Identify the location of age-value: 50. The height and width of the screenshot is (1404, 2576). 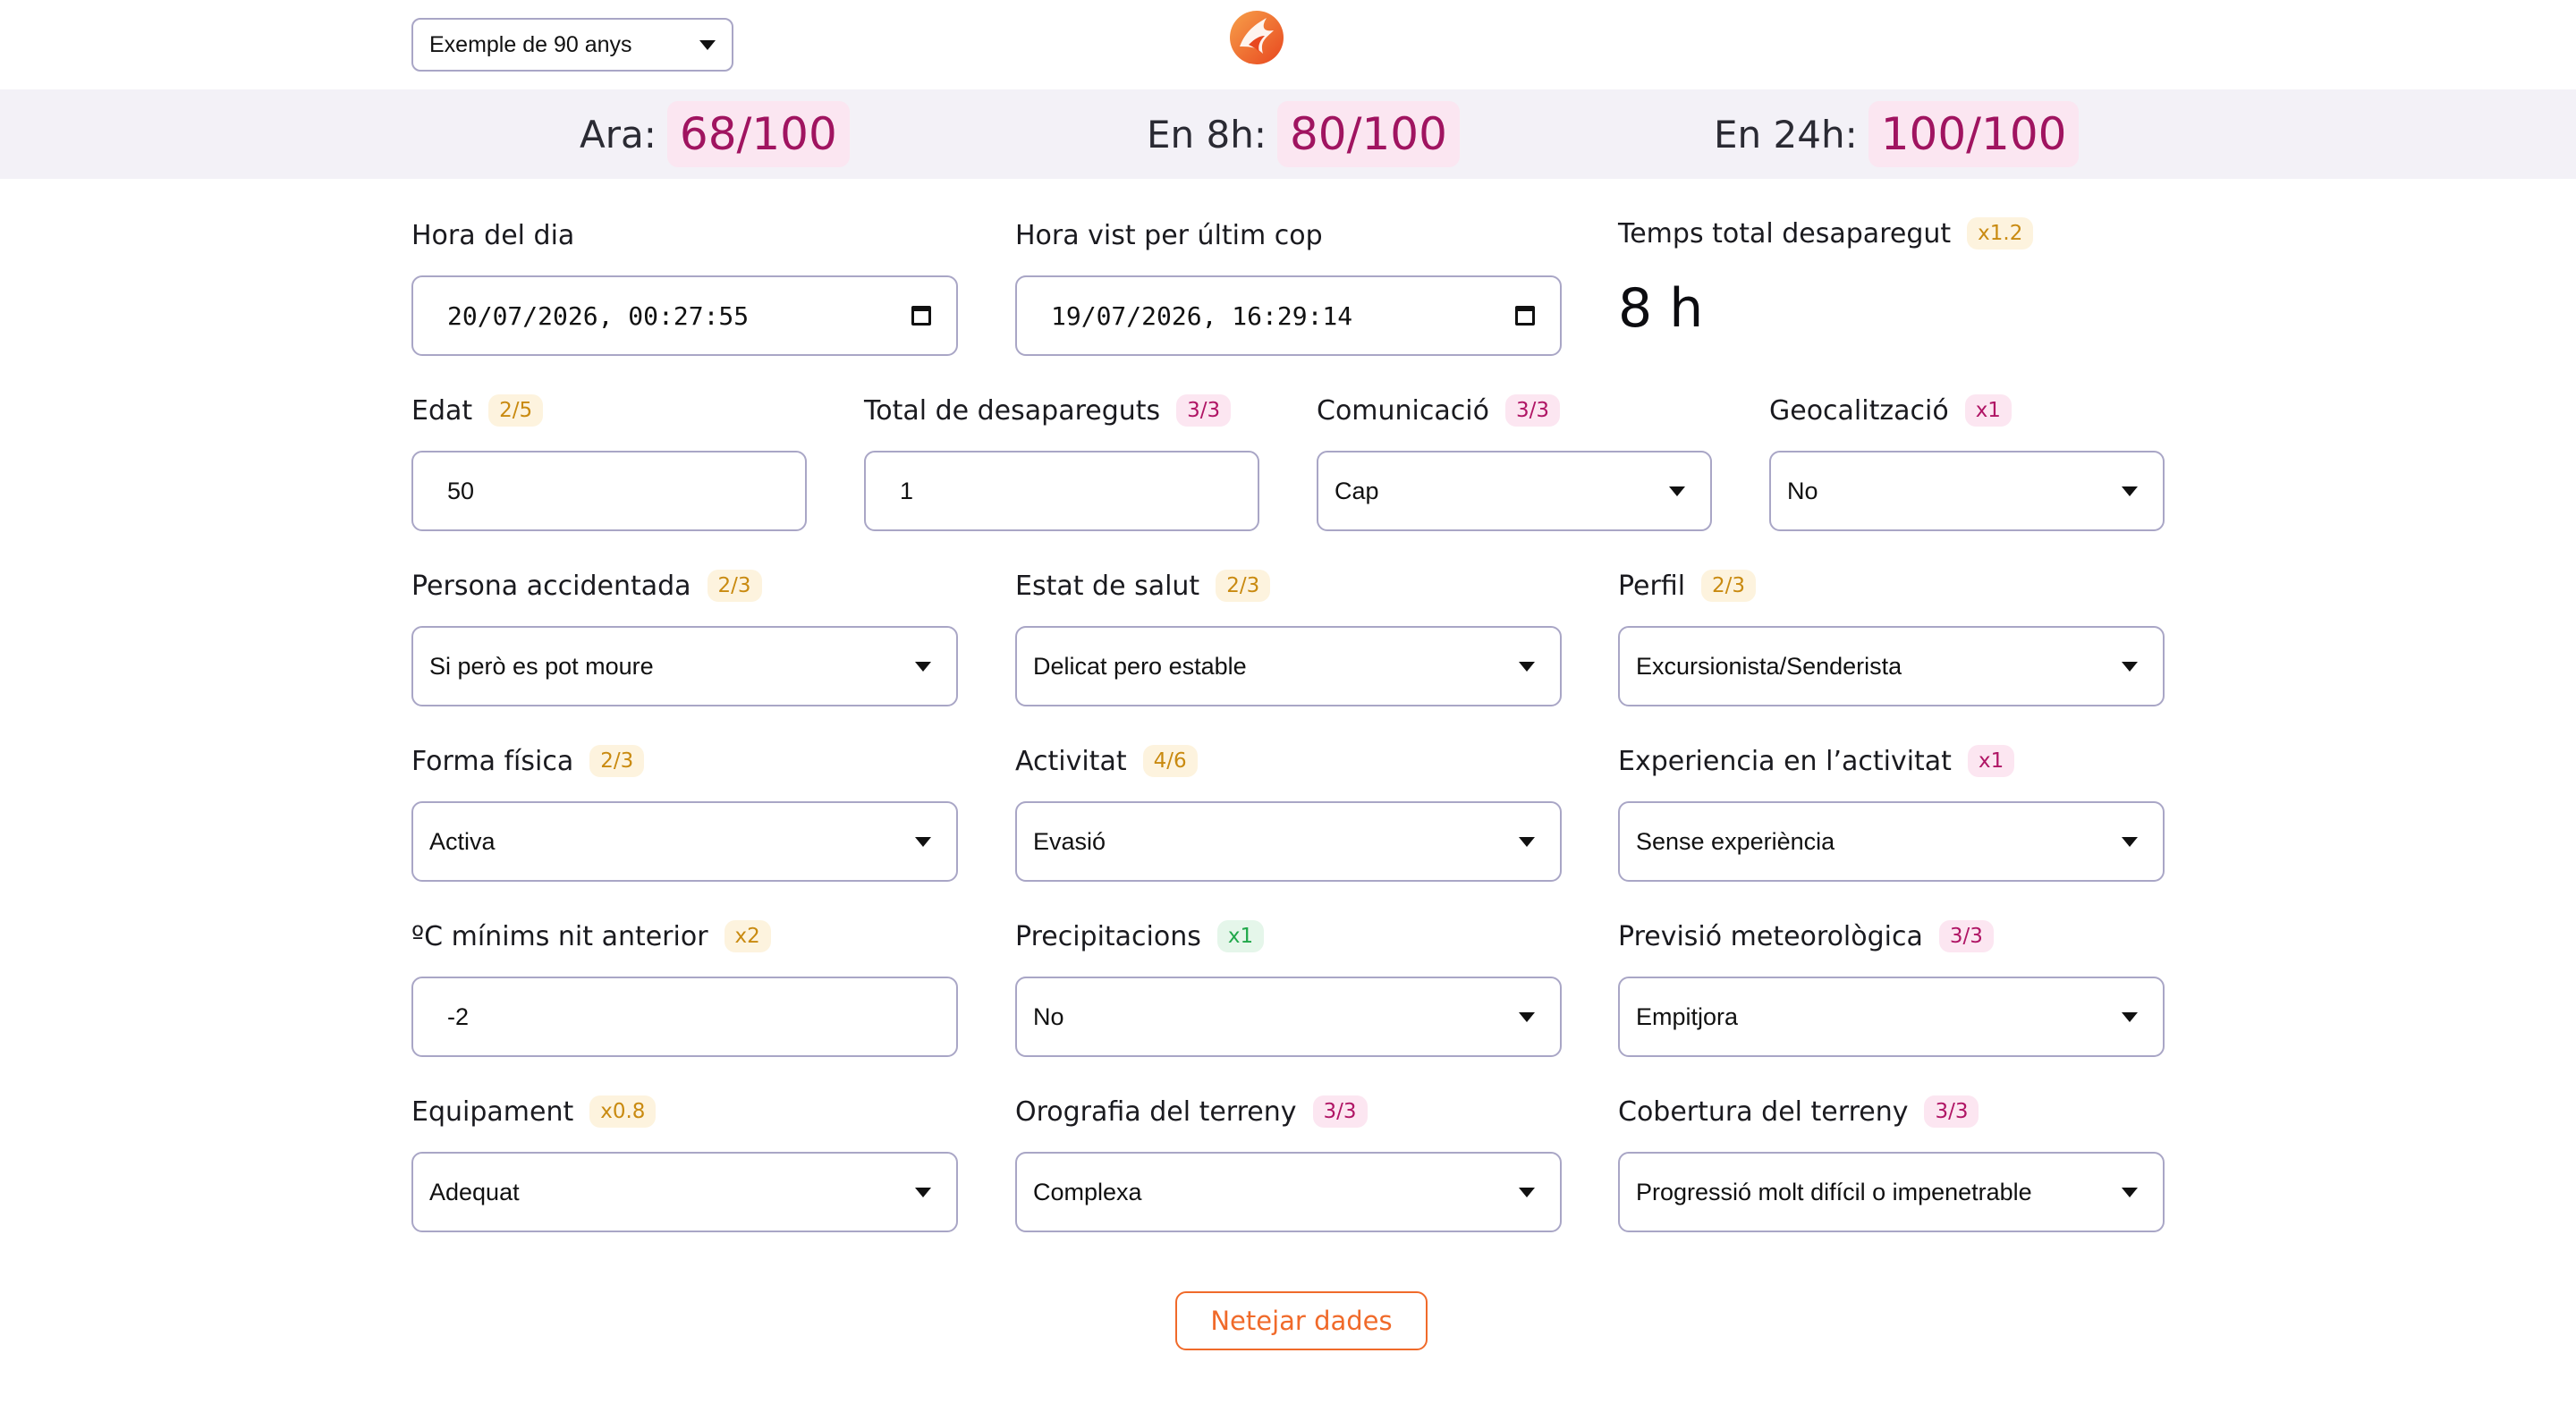
(461, 491).